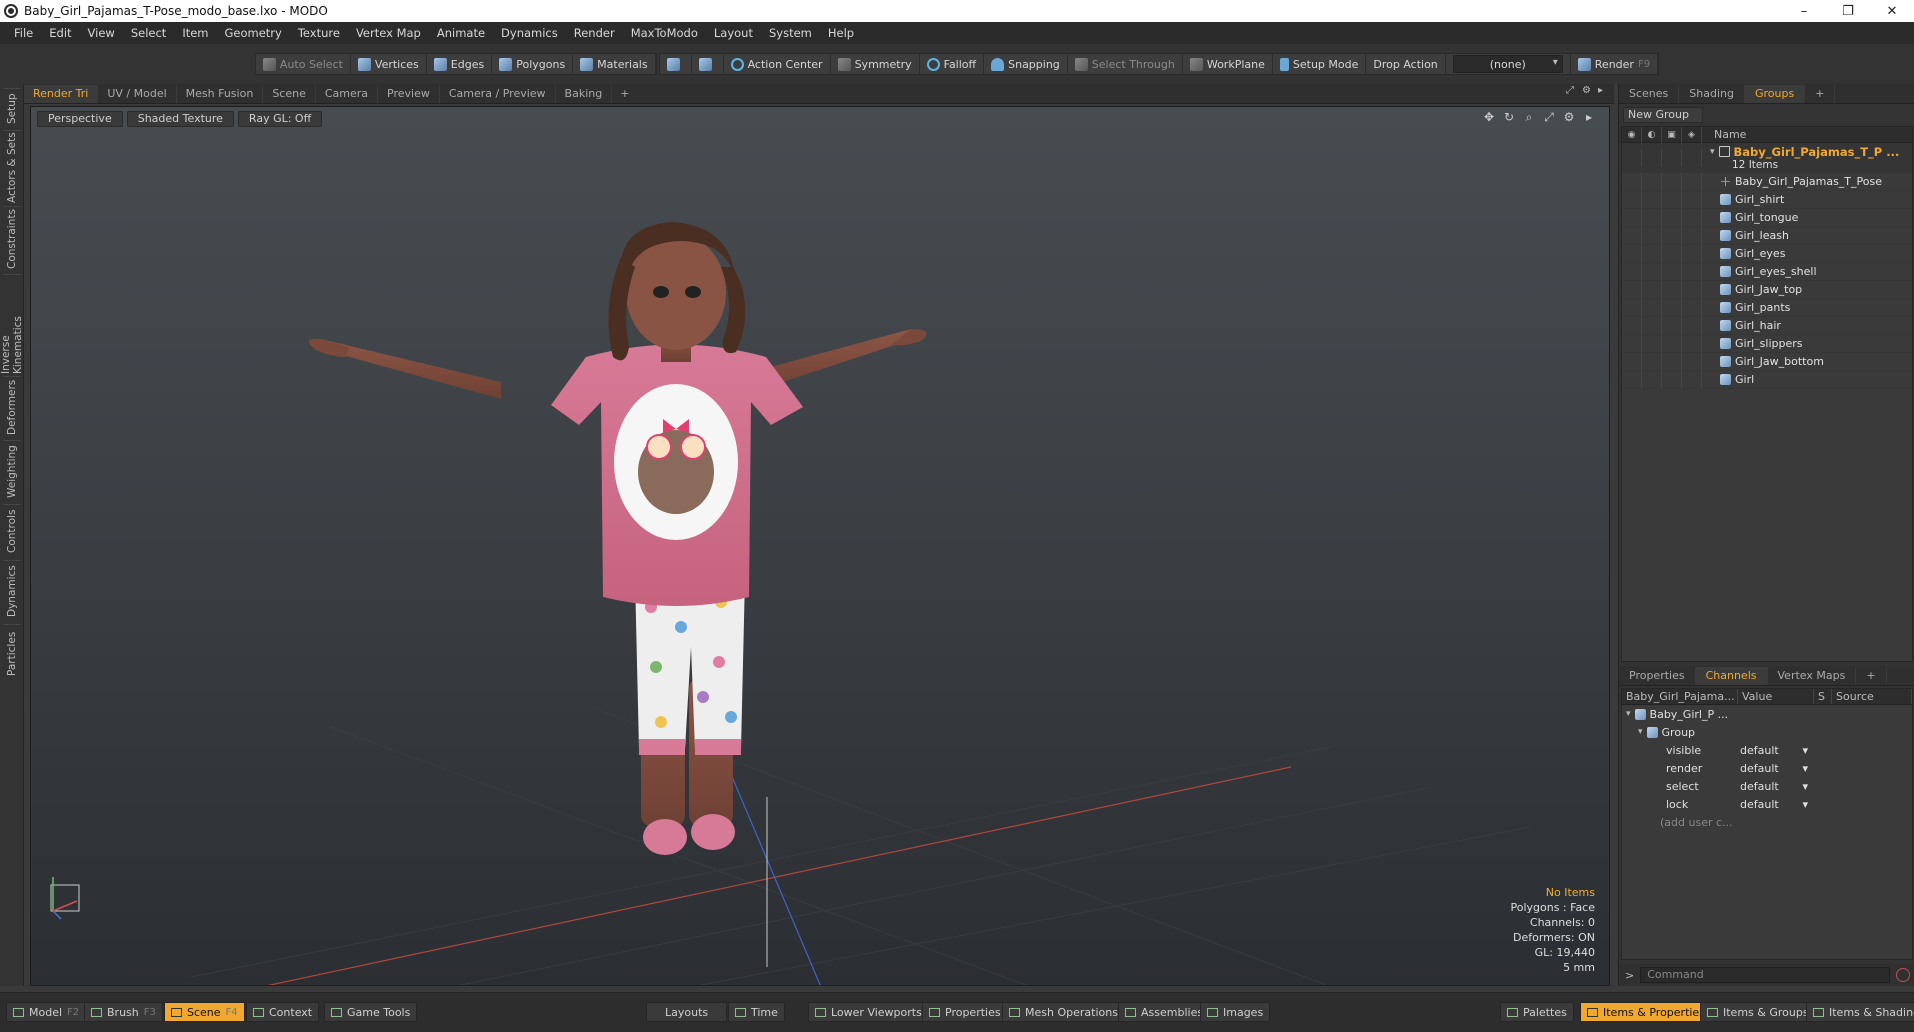  What do you see at coordinates (61, 94) in the screenshot?
I see `tab-render-tri: Render Tri` at bounding box center [61, 94].